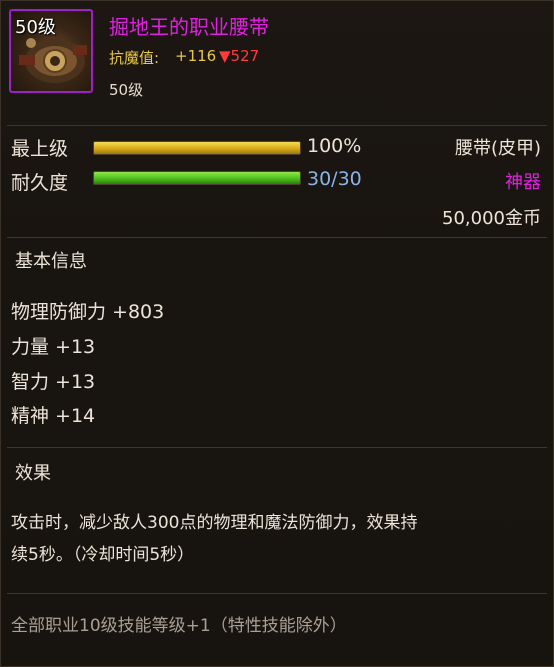 This screenshot has height=667, width=554. What do you see at coordinates (33, 473) in the screenshot?
I see `section-title-effect: 效果` at bounding box center [33, 473].